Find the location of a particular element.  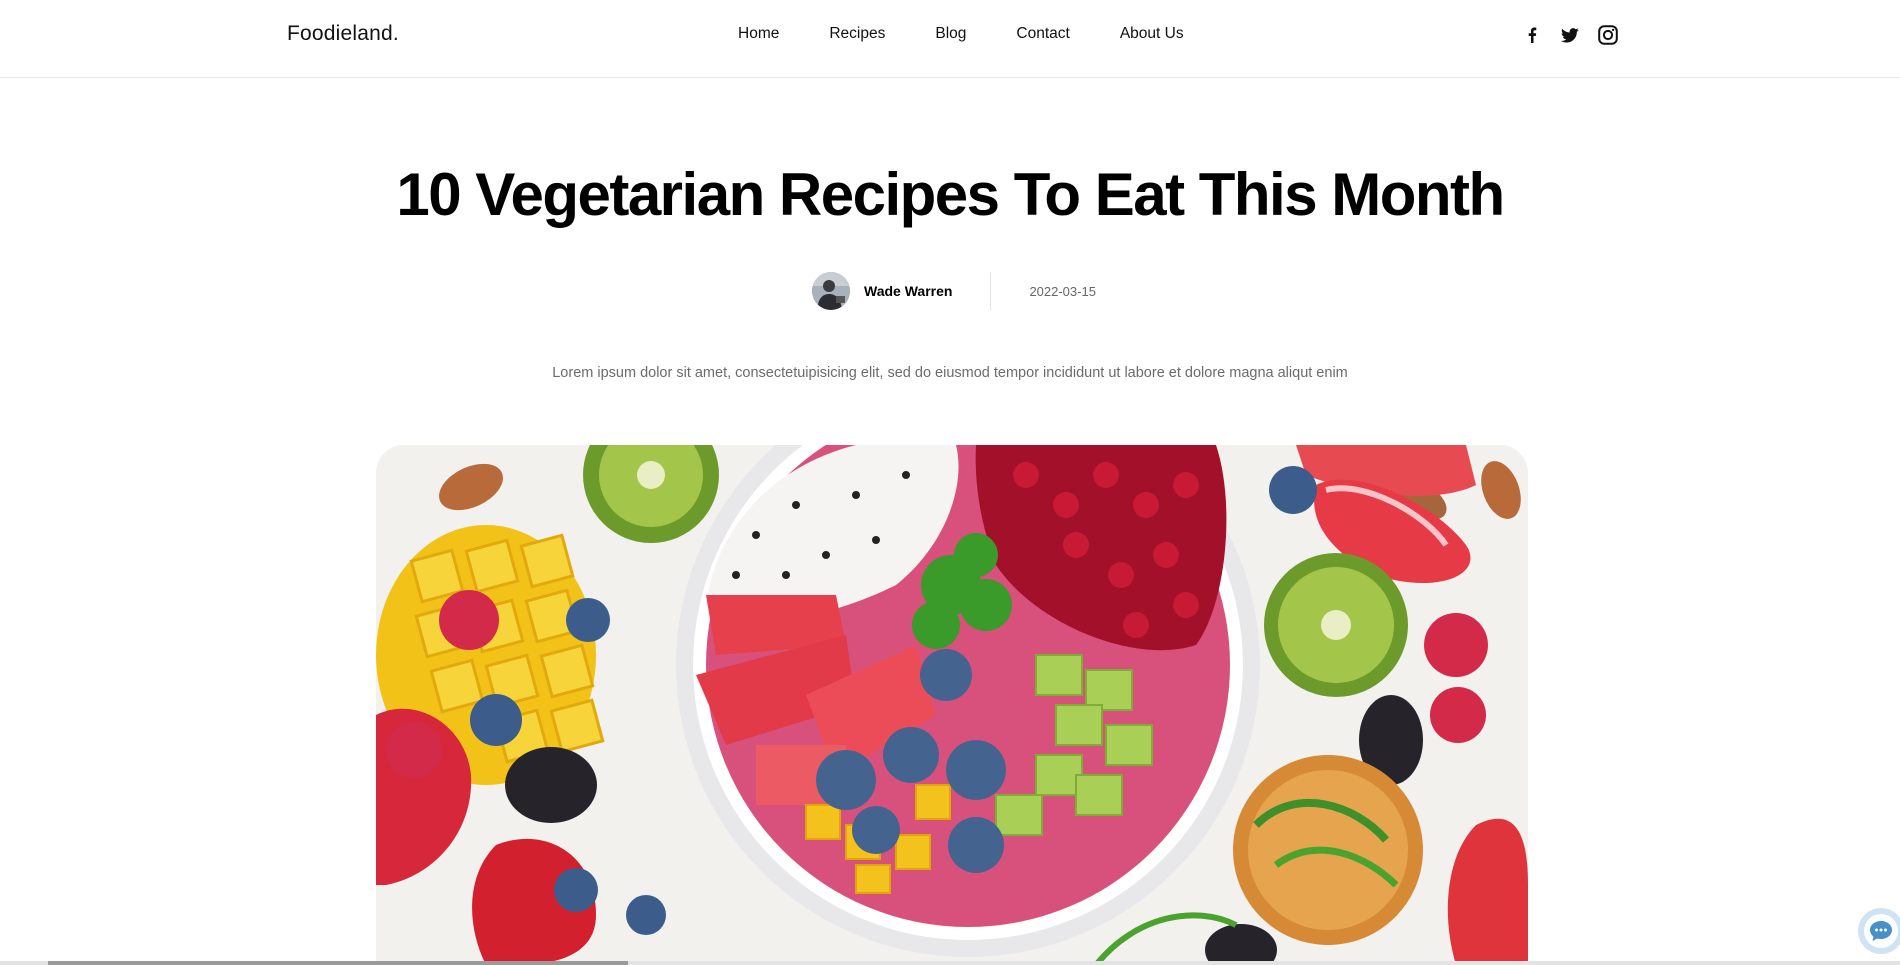

author-avatar is located at coordinates (831, 291).